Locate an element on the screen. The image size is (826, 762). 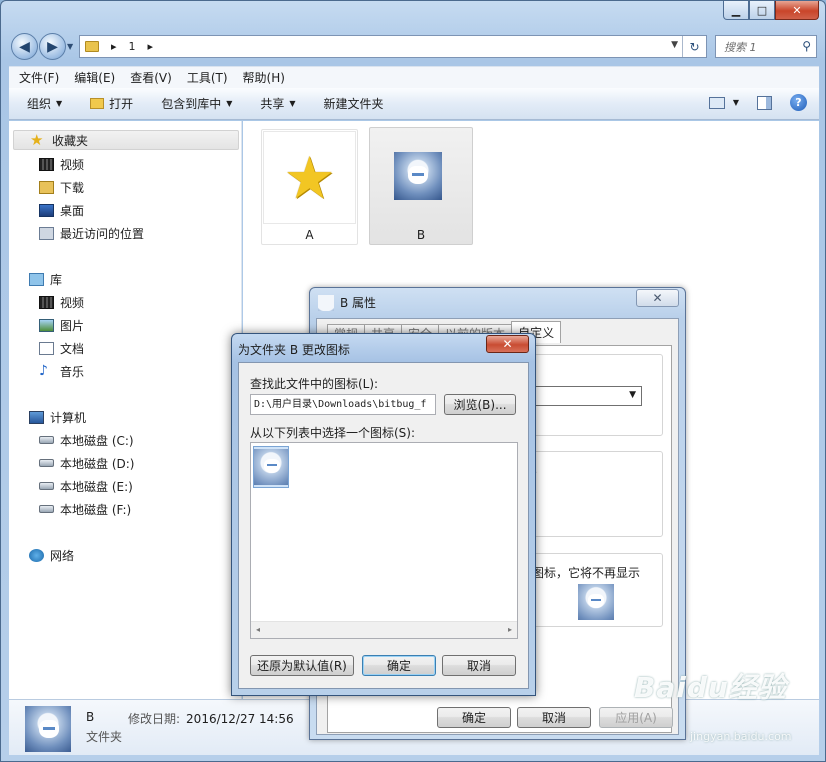
properties-ok-button: 确定 is located at coordinates (474, 717).